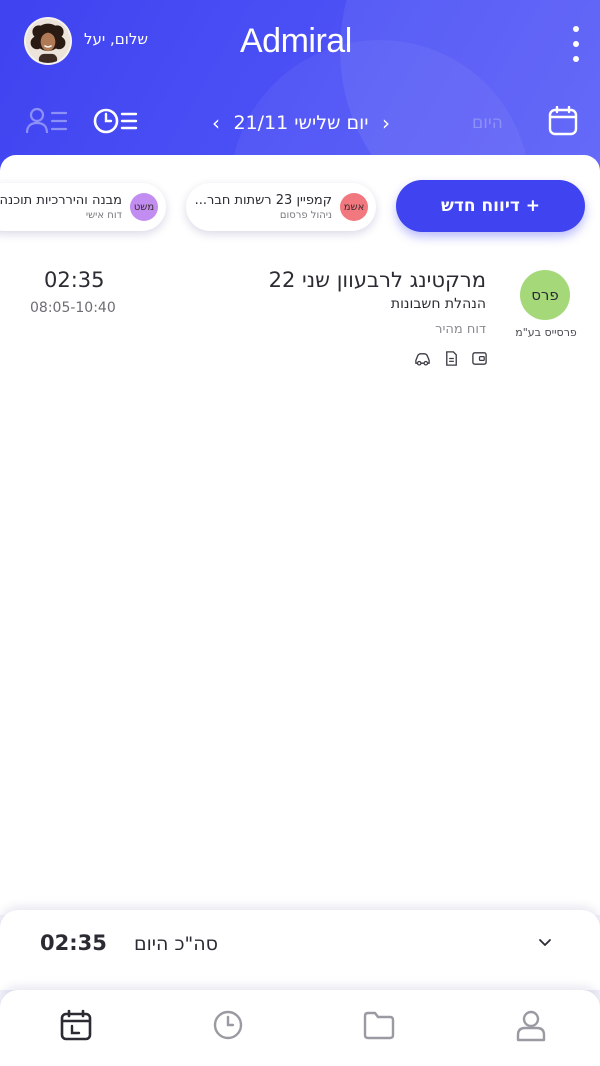 Image resolution: width=600 pixels, height=1066 pixels. Describe the element at coordinates (354, 207) in the screenshot. I see `client-badge: אשמ` at that location.